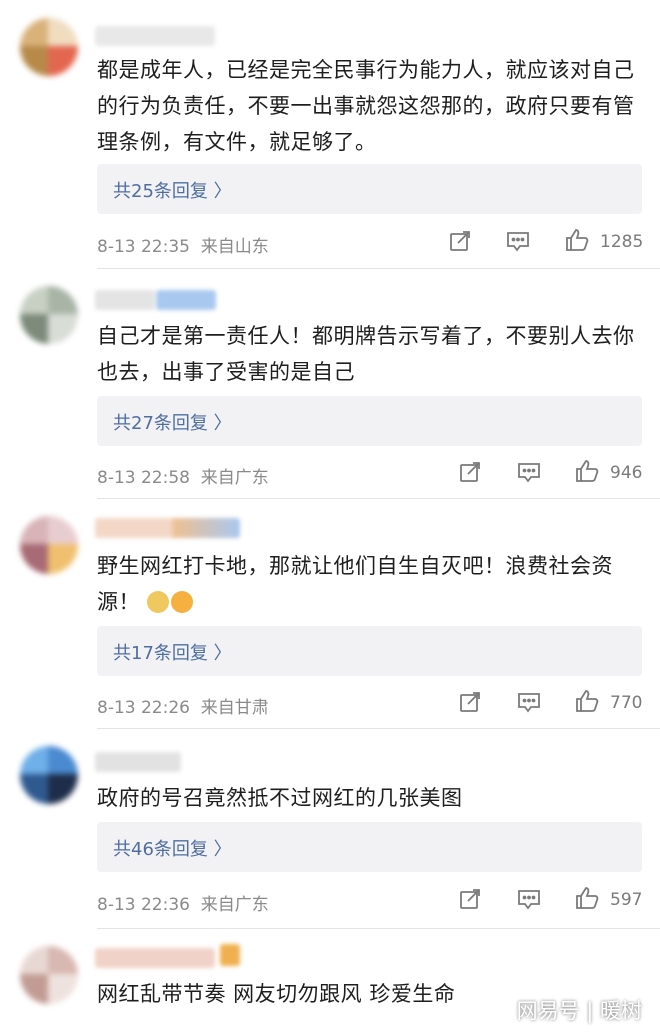  What do you see at coordinates (626, 900) in the screenshot?
I see `like-count: 597` at bounding box center [626, 900].